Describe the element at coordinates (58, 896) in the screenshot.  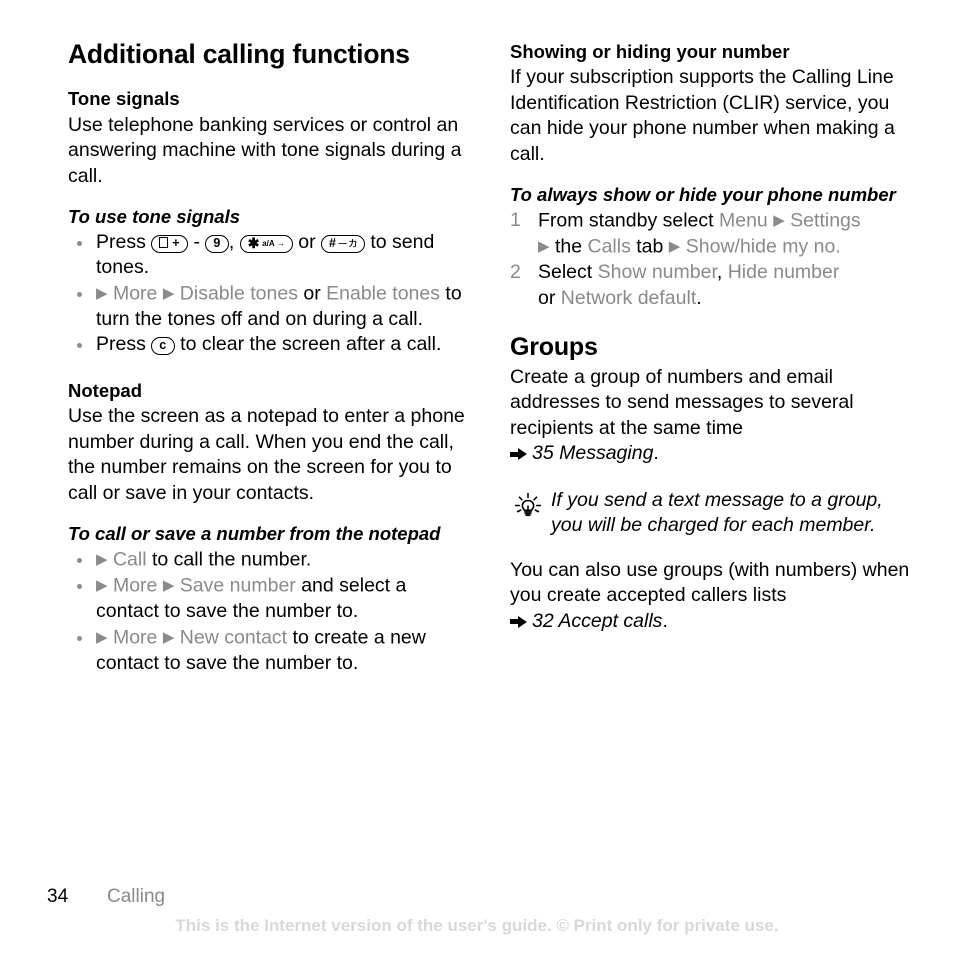
I see `page-number: 34` at that location.